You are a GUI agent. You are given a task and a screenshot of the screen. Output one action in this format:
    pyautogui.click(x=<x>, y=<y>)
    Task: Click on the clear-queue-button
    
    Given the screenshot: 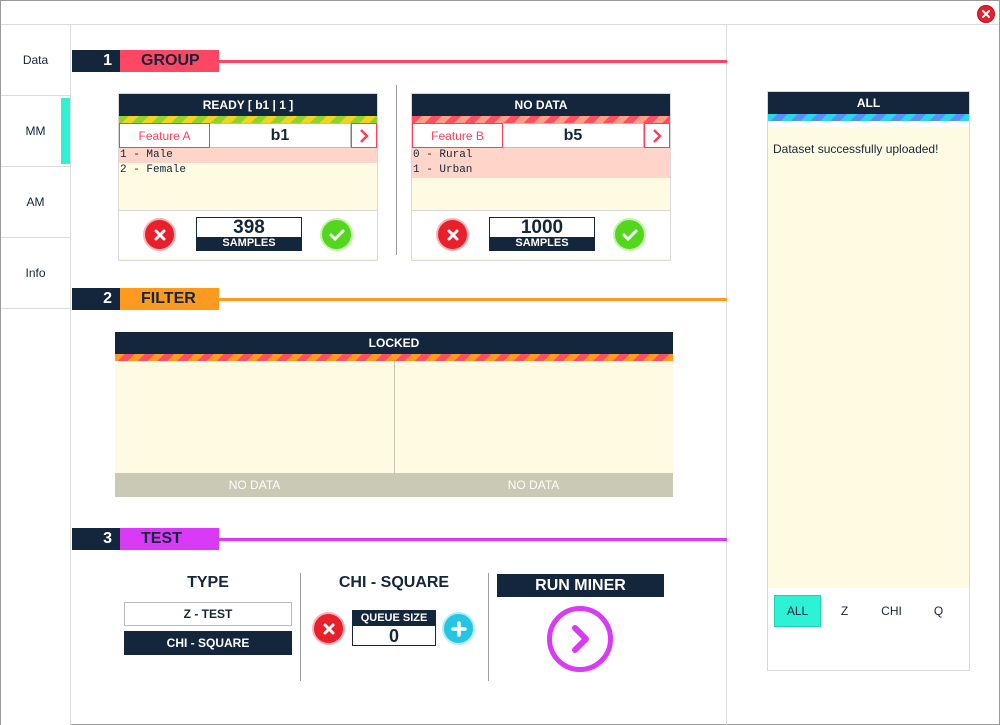 What is the action you would take?
    pyautogui.click(x=328, y=628)
    